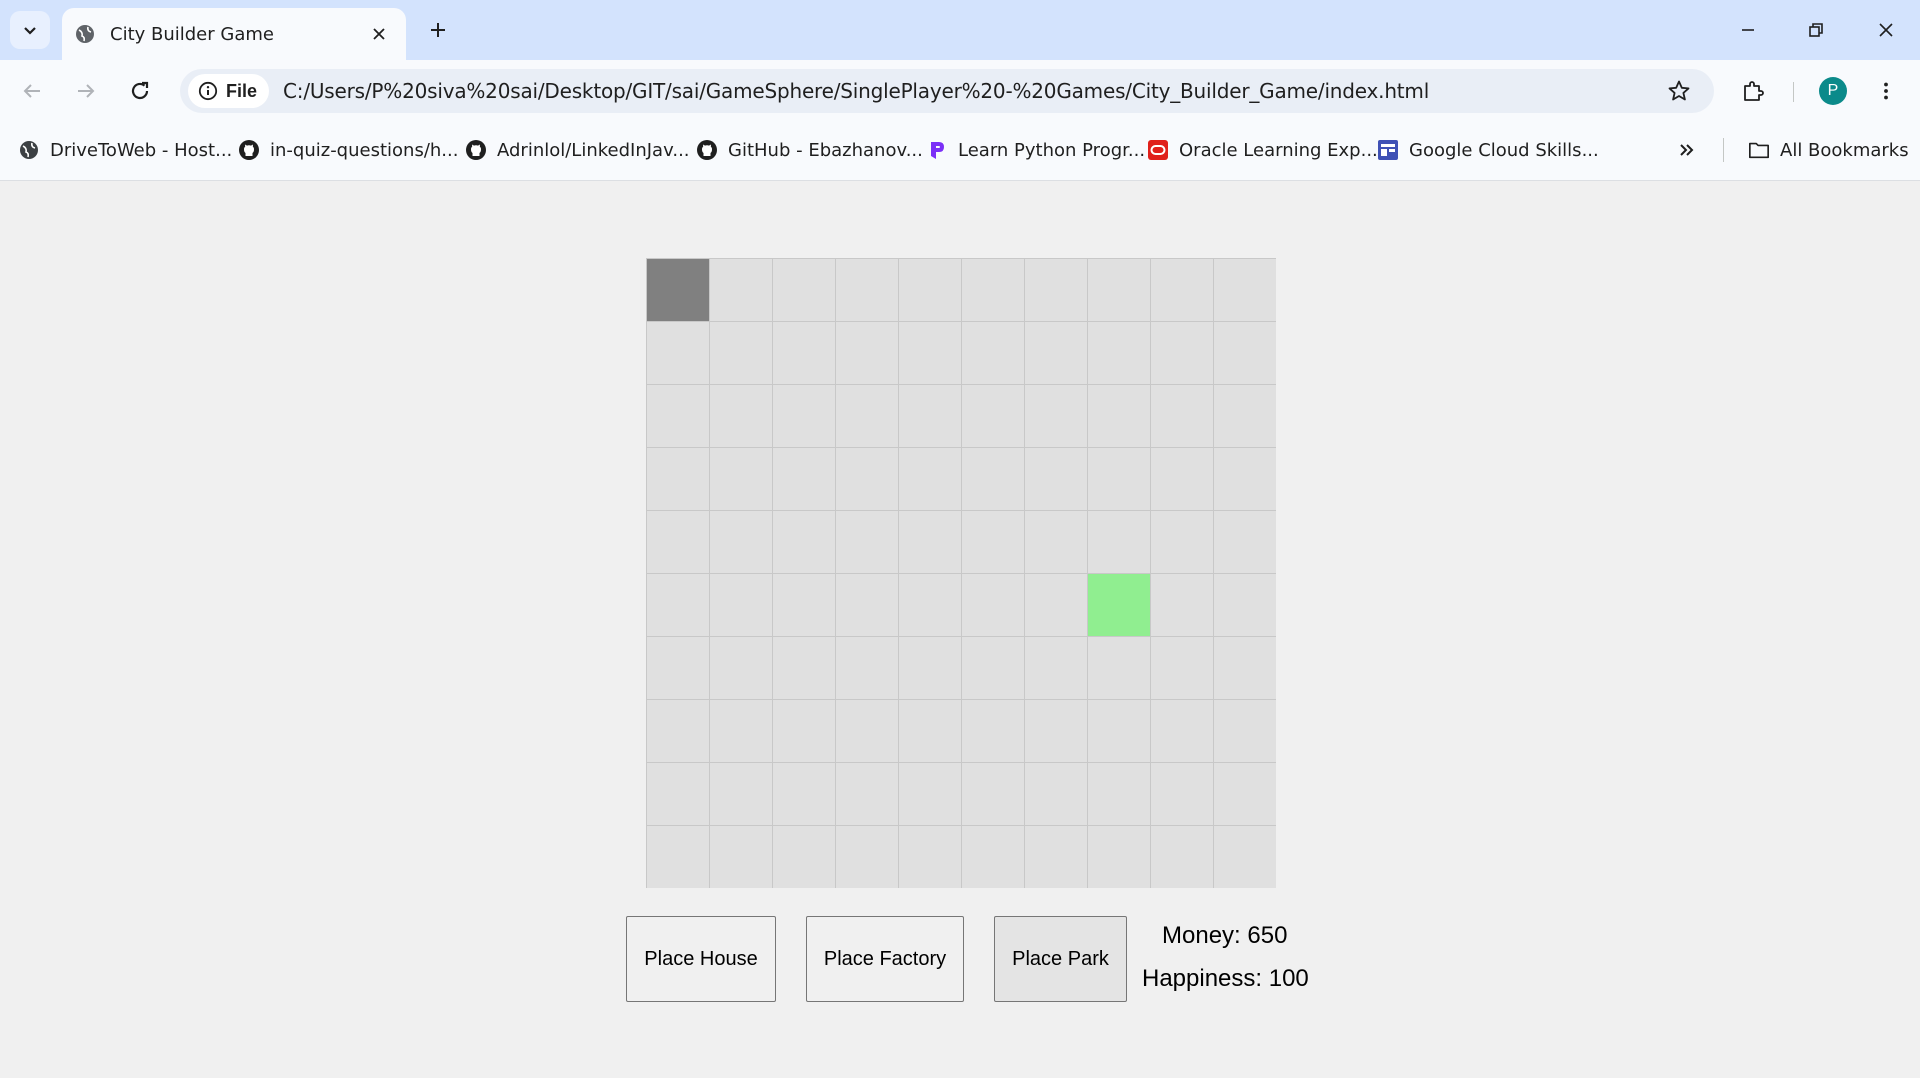  I want to click on grid-cell-park, so click(1119, 605).